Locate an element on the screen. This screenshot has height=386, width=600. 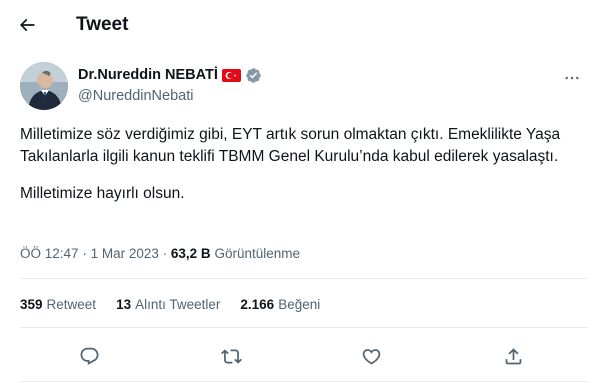
tweet-paragraph: Milletimize hayırlı olsun. is located at coordinates (102, 193).